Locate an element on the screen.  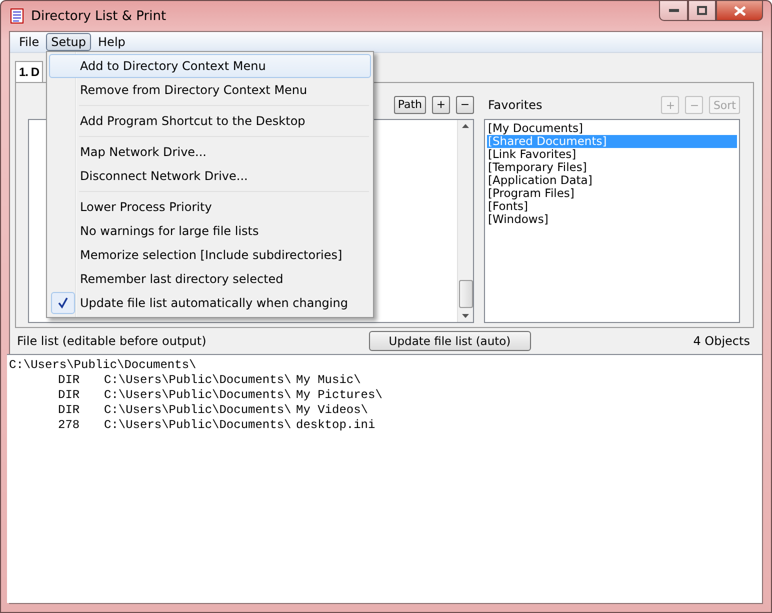
scroll-down-icon is located at coordinates (465, 316).